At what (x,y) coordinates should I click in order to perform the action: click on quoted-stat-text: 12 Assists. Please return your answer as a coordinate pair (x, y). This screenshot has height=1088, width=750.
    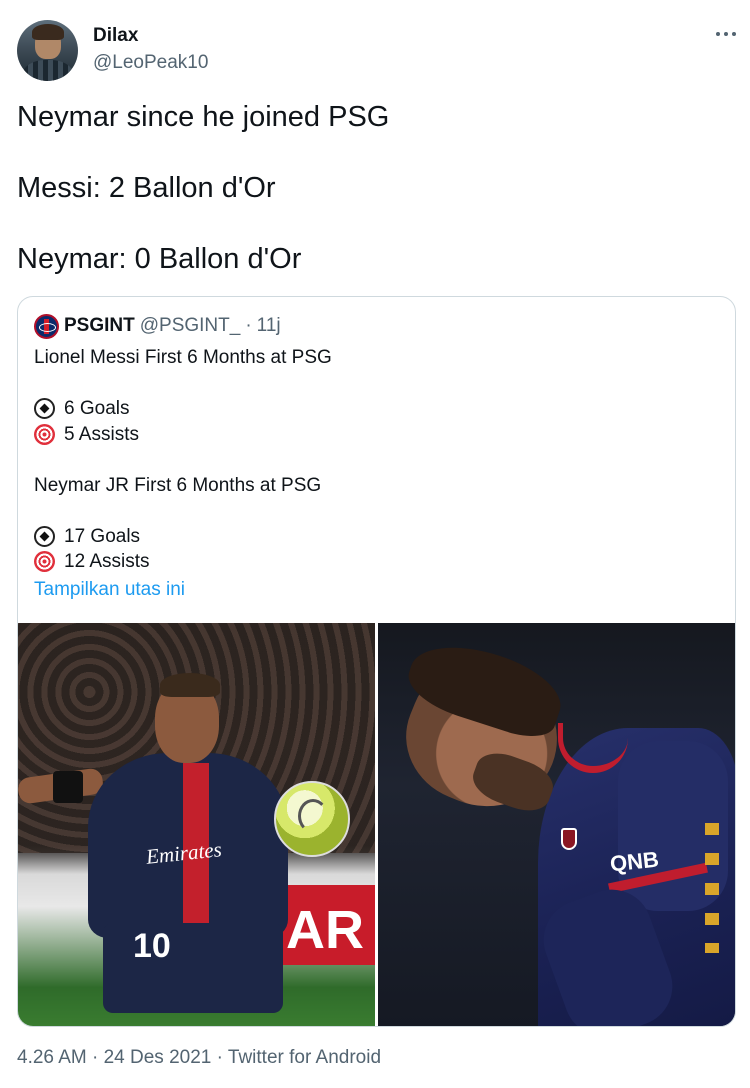
    Looking at the image, I should click on (107, 561).